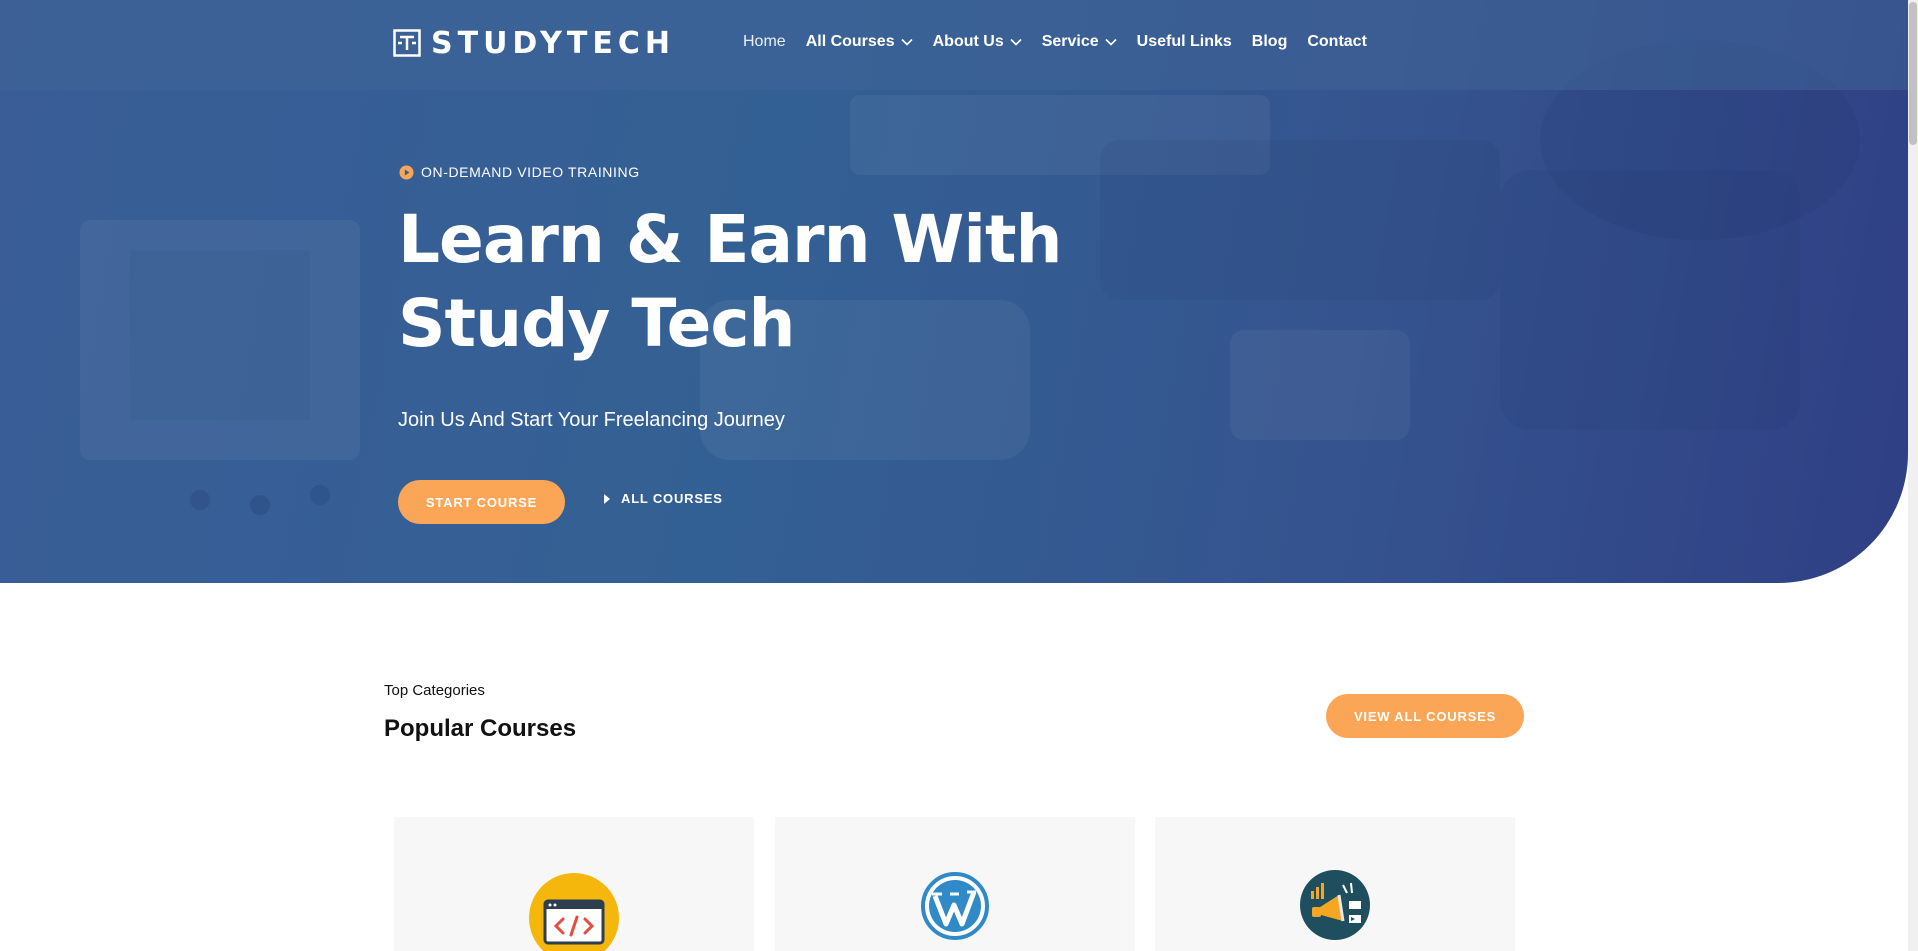  What do you see at coordinates (968, 41) in the screenshot?
I see `nav-label: About Us` at bounding box center [968, 41].